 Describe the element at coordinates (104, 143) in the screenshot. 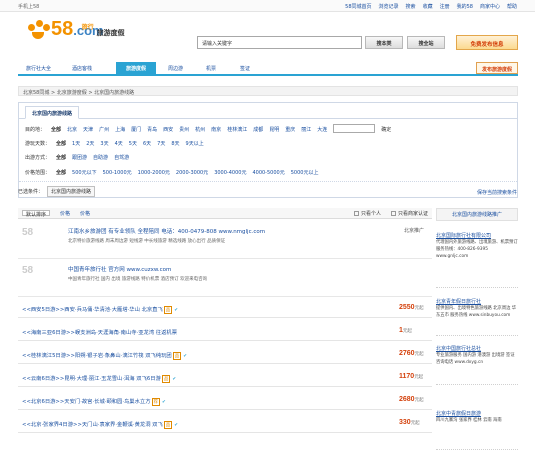

I see `filter-option: 3天` at that location.